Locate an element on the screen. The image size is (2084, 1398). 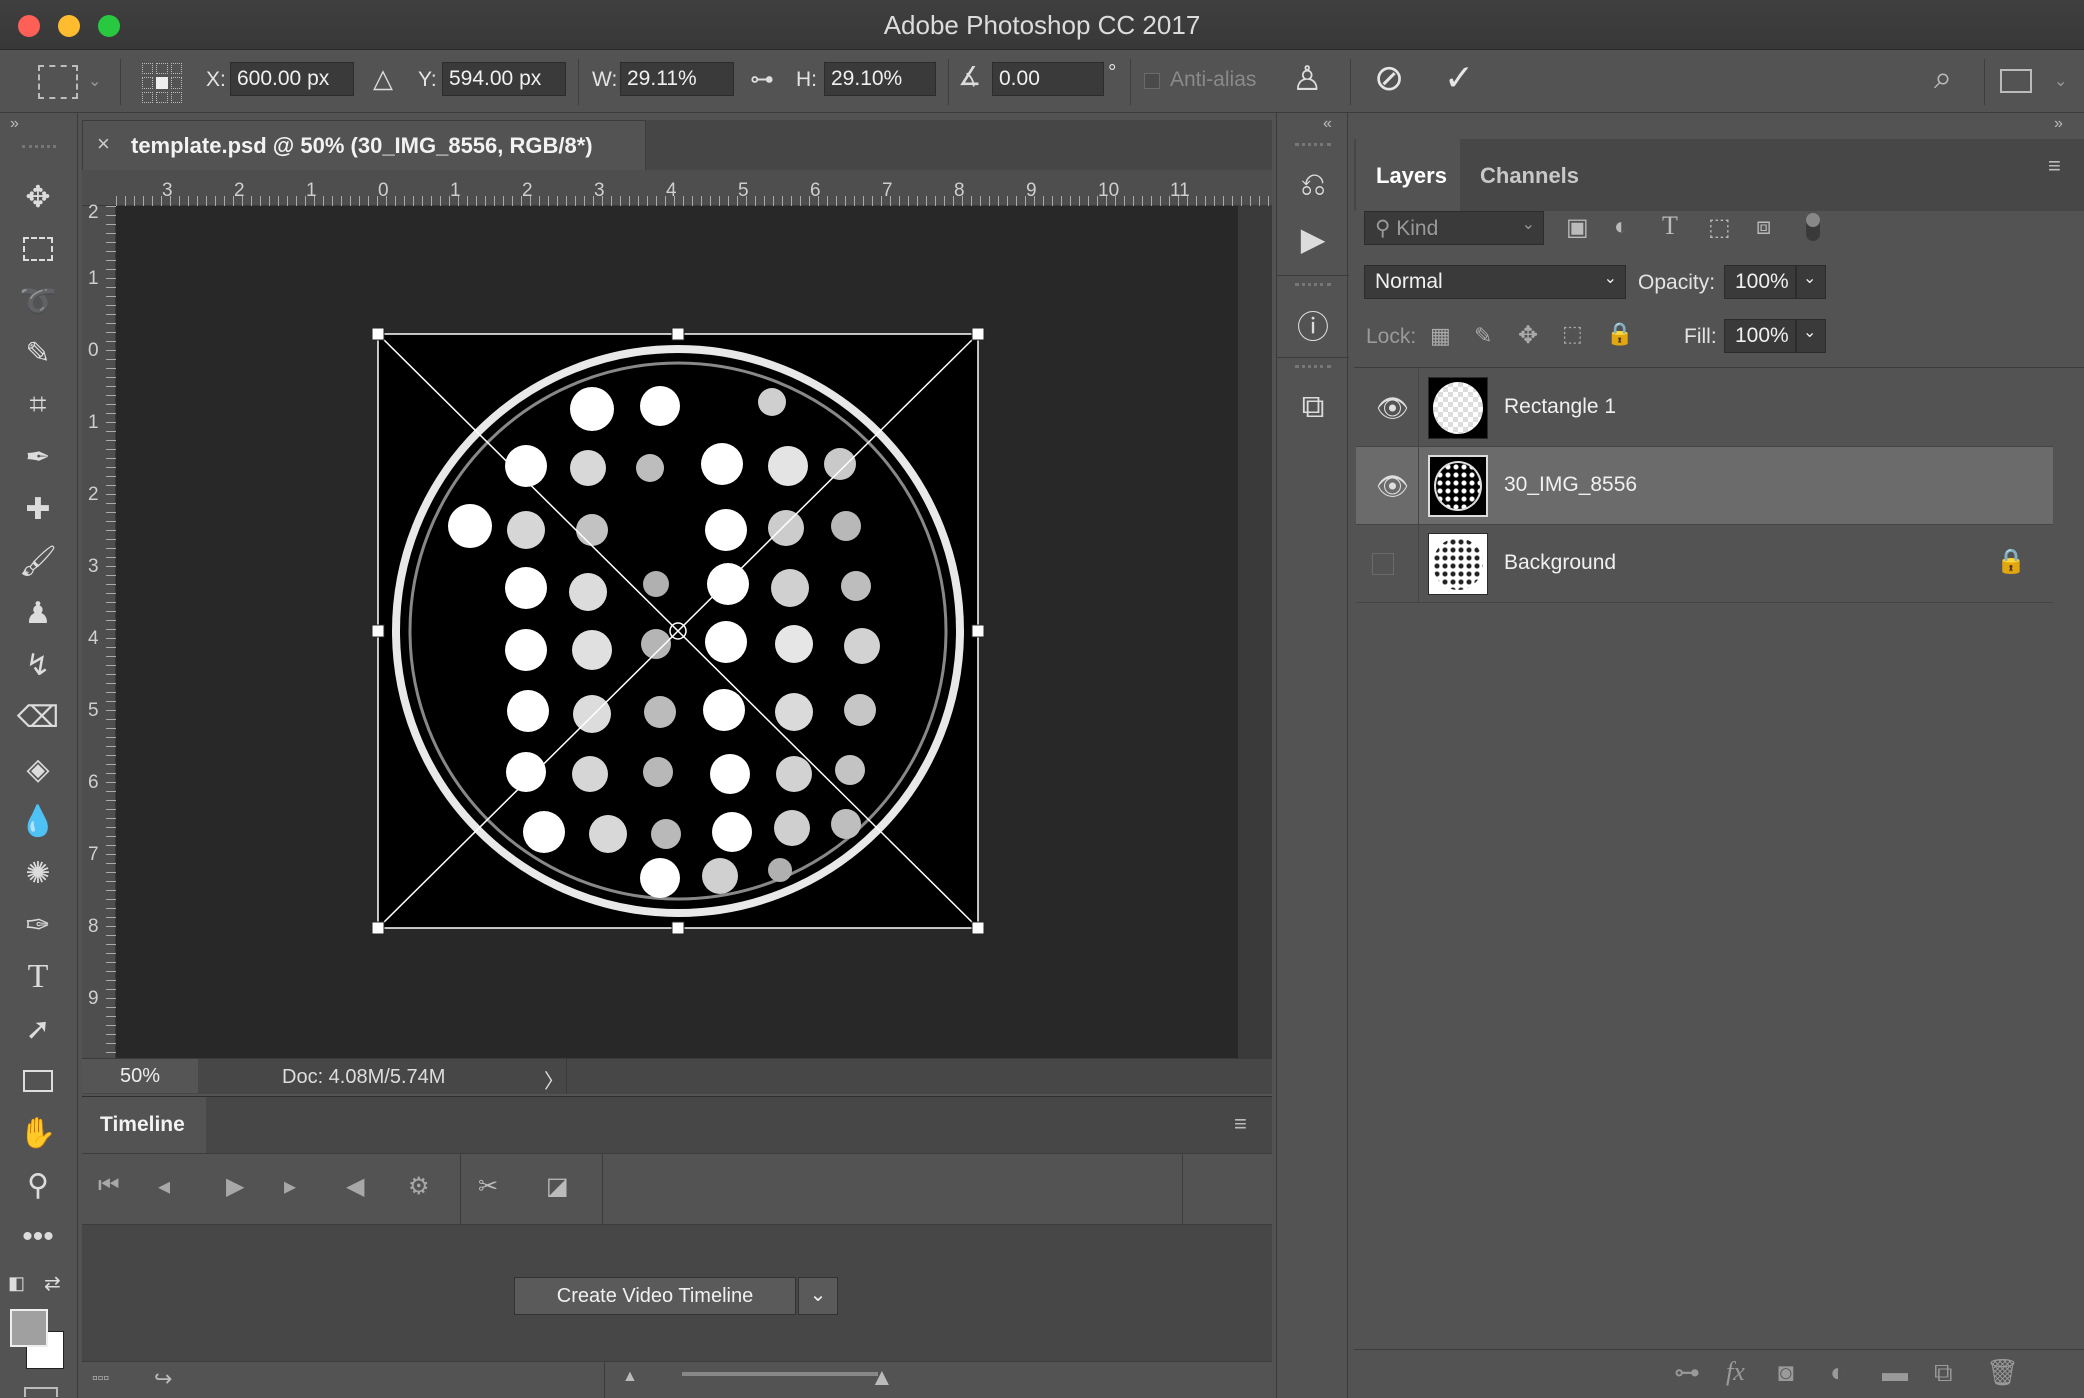
type-filter-icon: T is located at coordinates (1670, 226).